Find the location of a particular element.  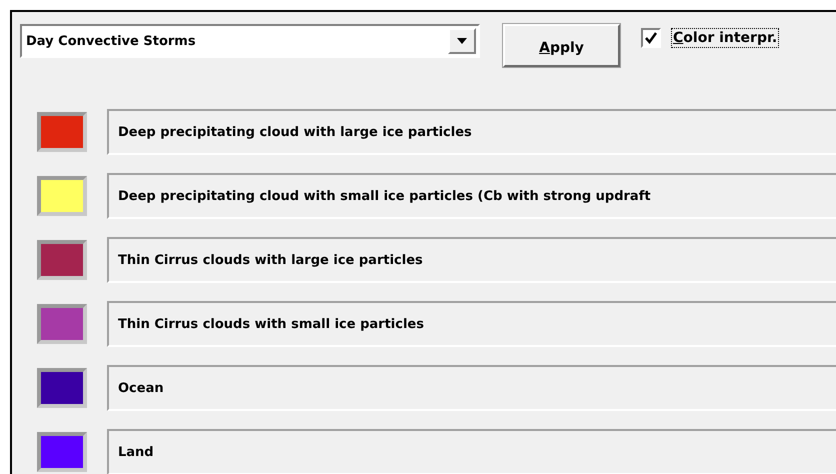

scheme-dropdown: Day Convective Storms is located at coordinates (250, 41).